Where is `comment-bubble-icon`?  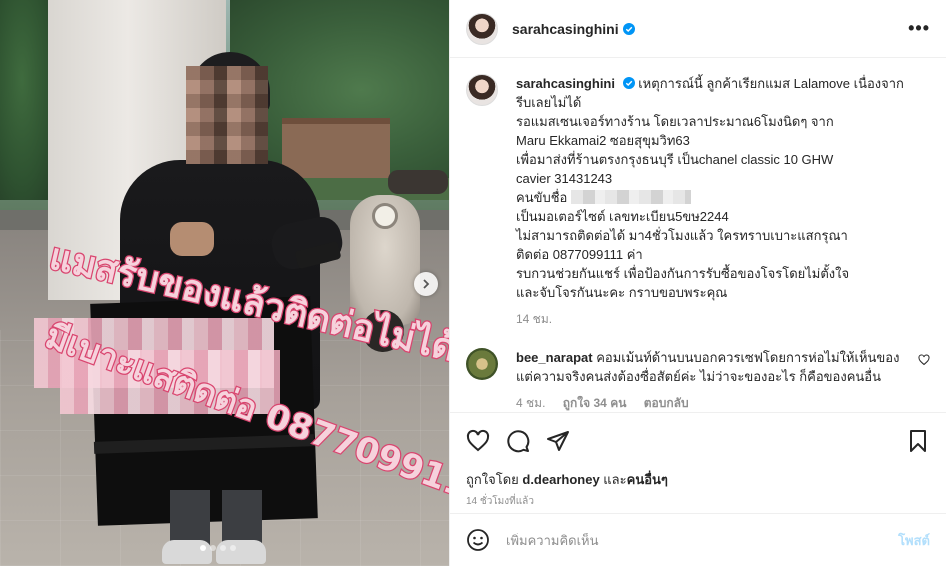
comment-bubble-icon is located at coordinates (518, 441).